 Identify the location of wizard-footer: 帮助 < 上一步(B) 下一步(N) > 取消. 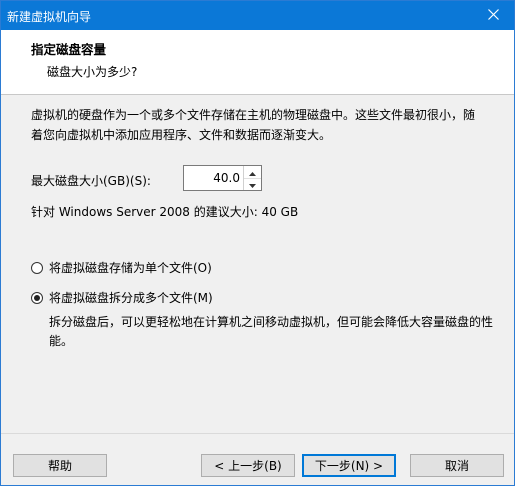
(257, 459).